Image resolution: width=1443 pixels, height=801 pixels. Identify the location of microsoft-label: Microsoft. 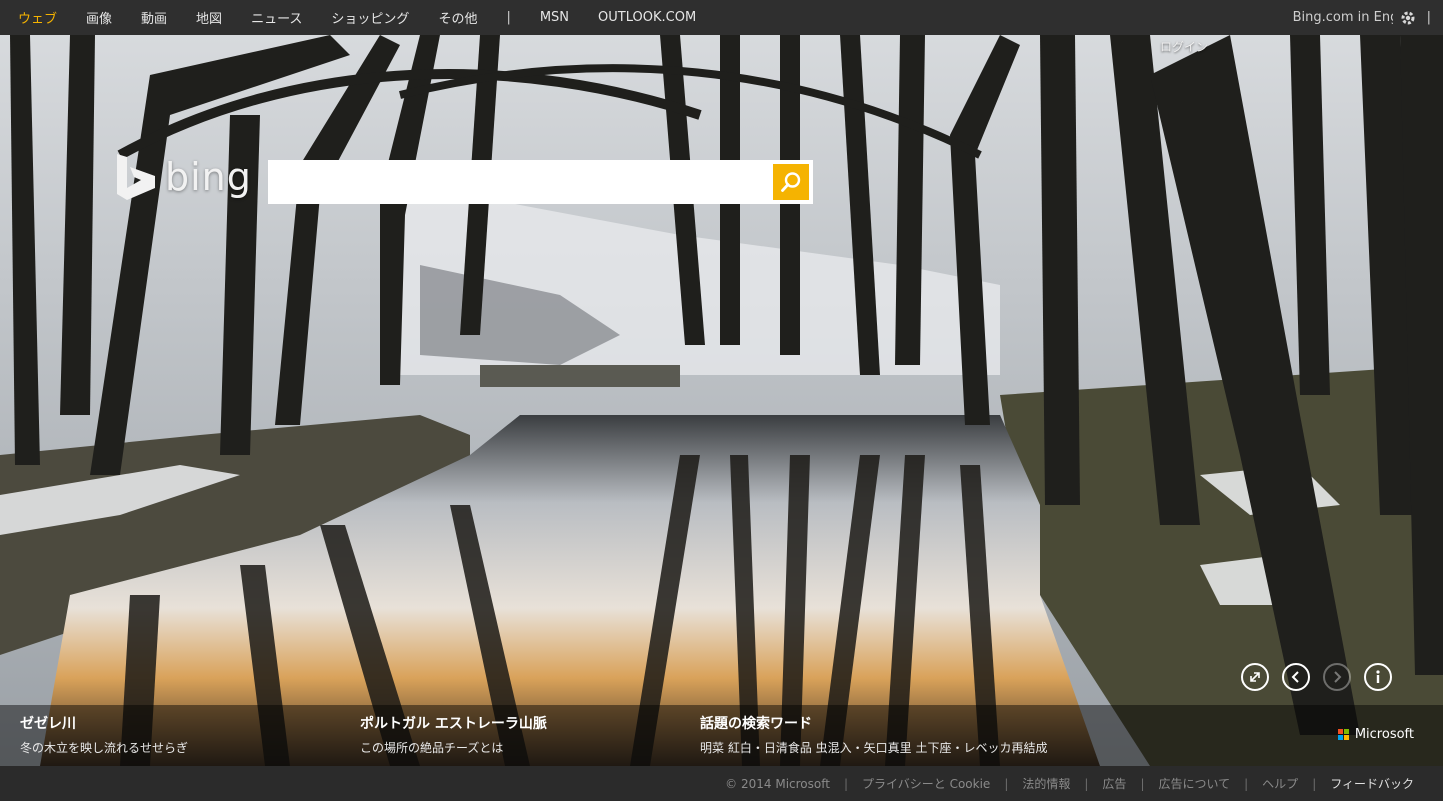
(1384, 734).